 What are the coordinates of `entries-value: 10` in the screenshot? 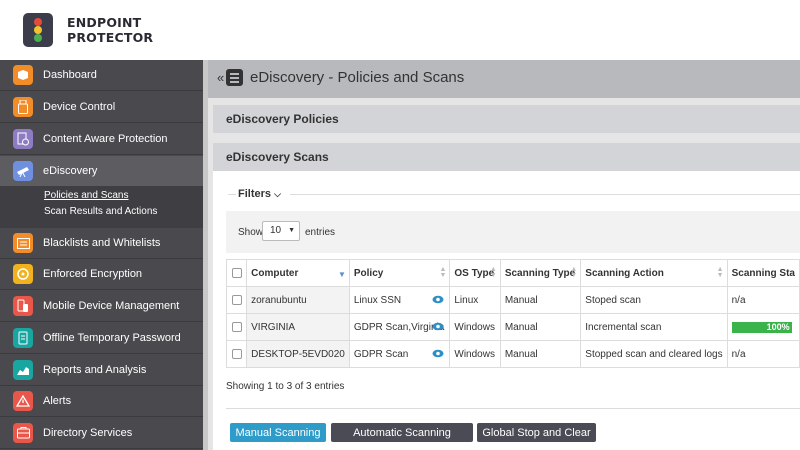 It's located at (276, 230).